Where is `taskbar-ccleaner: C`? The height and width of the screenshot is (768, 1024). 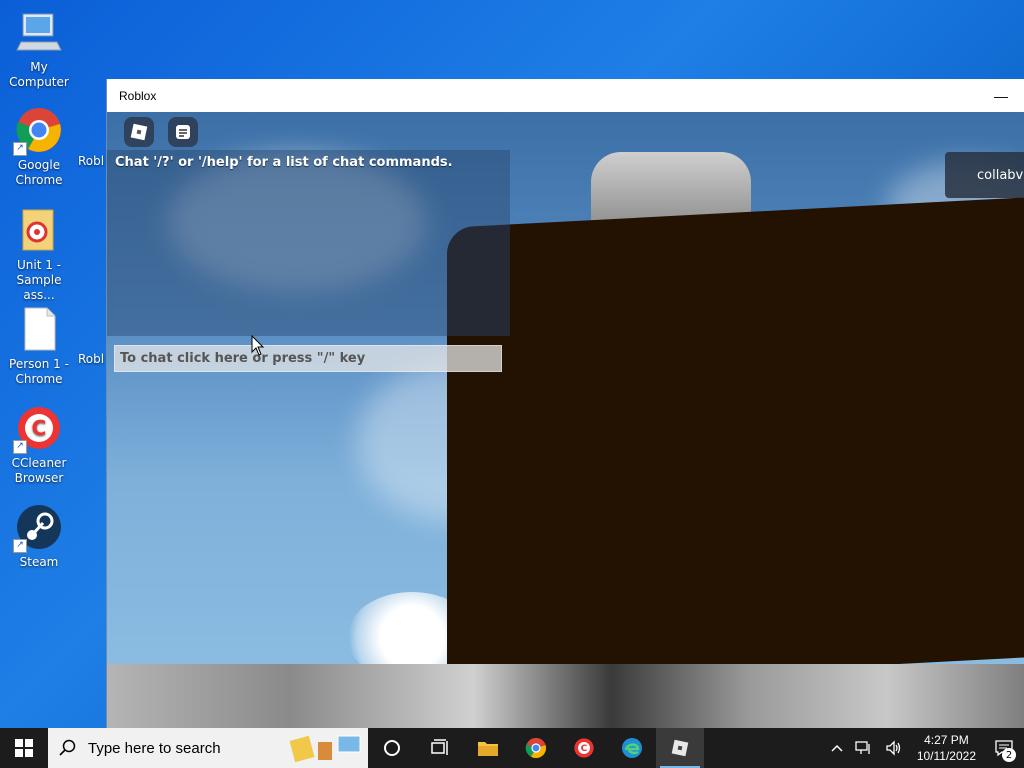 taskbar-ccleaner: C is located at coordinates (584, 748).